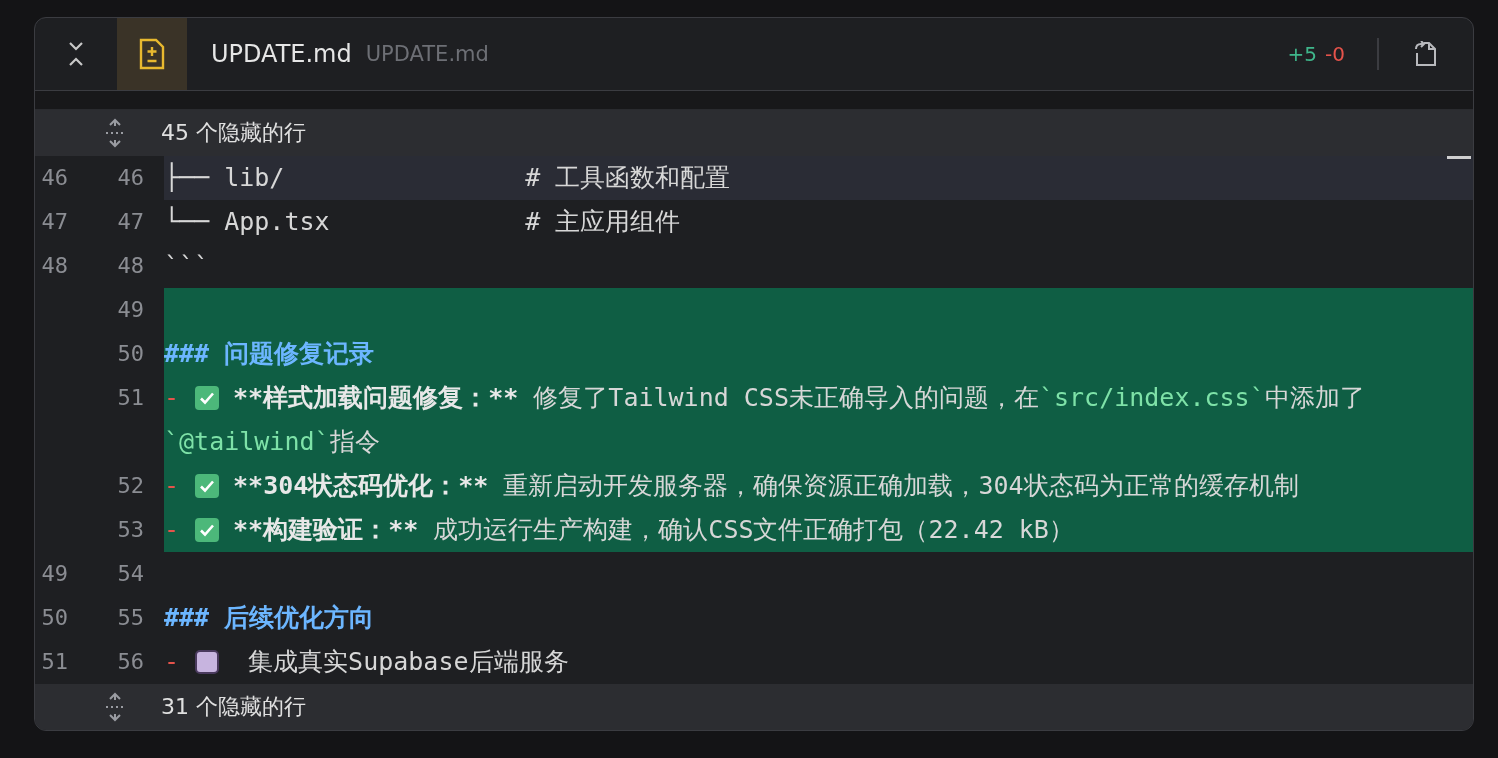 The image size is (1498, 758). What do you see at coordinates (130, 486) in the screenshot?
I see `new-line-number: 52` at bounding box center [130, 486].